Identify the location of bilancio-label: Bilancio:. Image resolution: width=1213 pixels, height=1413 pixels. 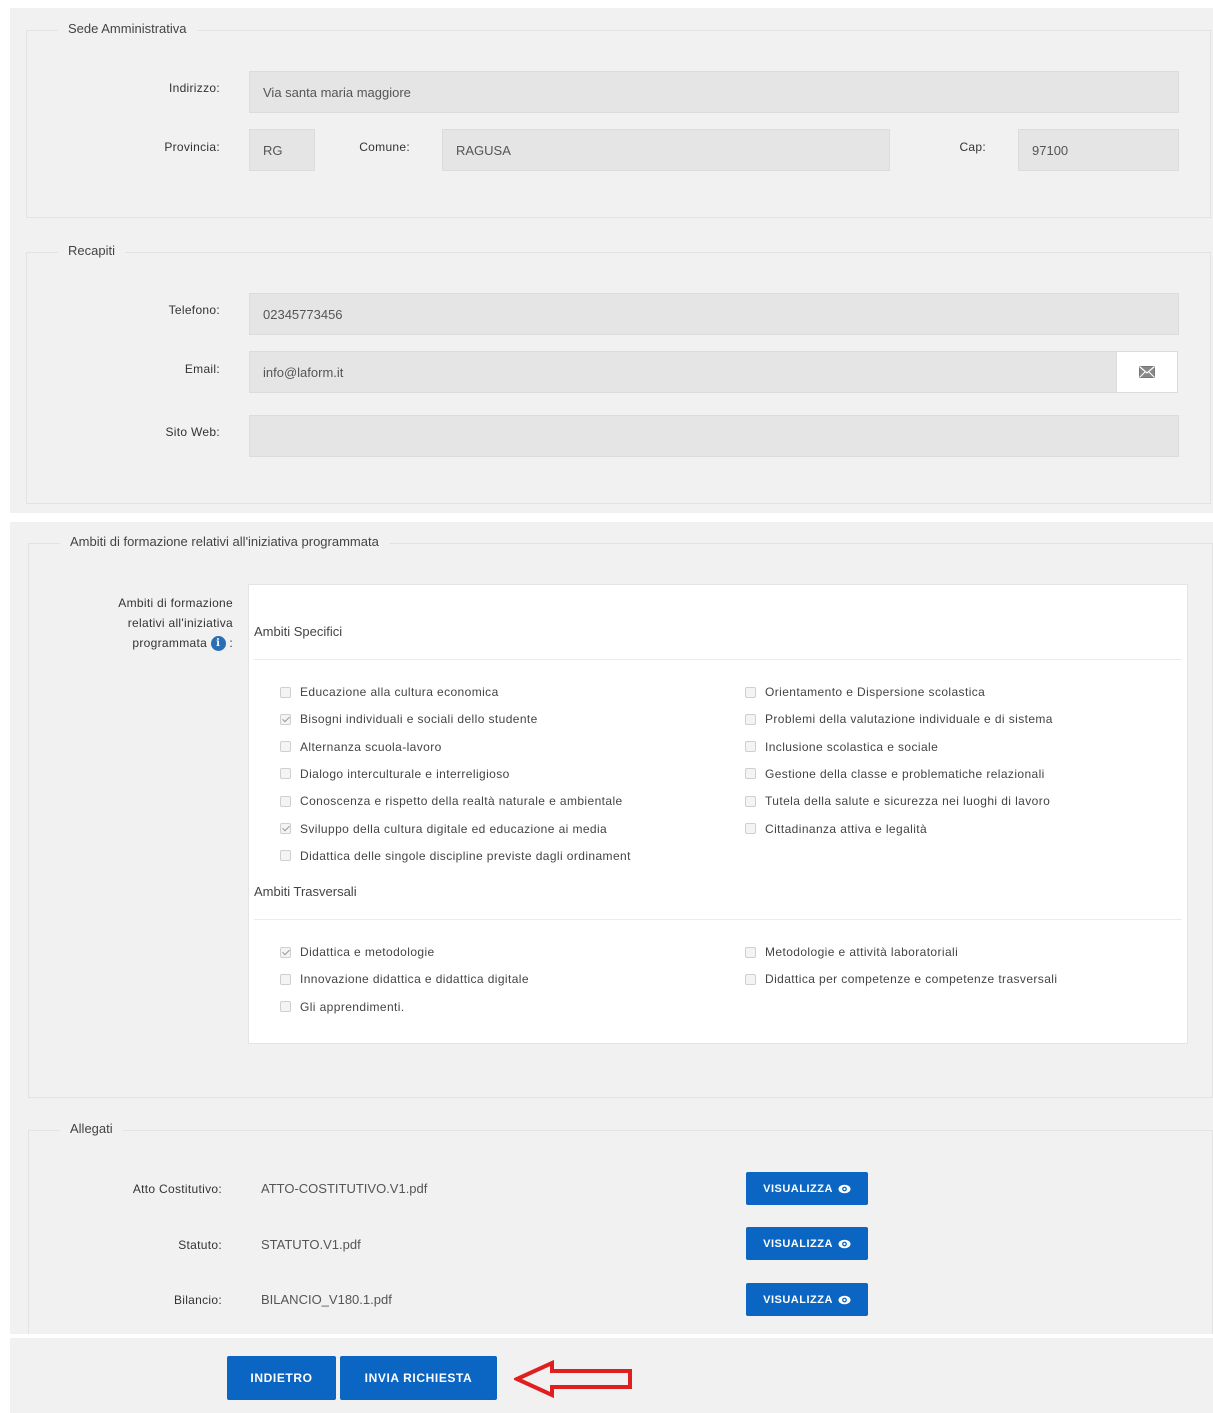
(197, 1300).